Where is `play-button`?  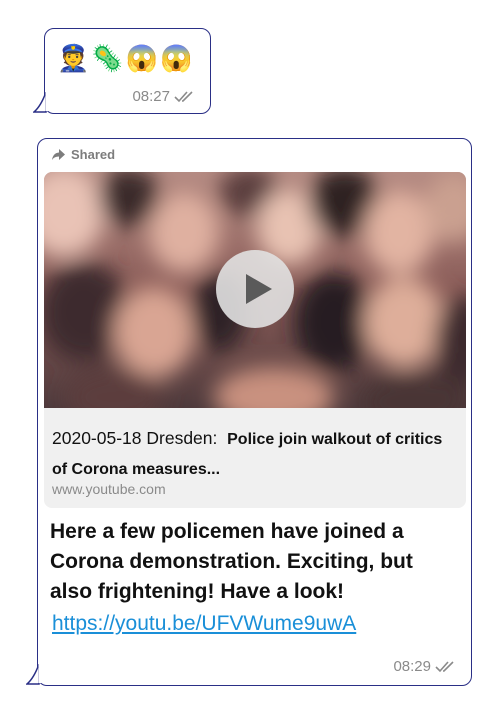 play-button is located at coordinates (255, 289).